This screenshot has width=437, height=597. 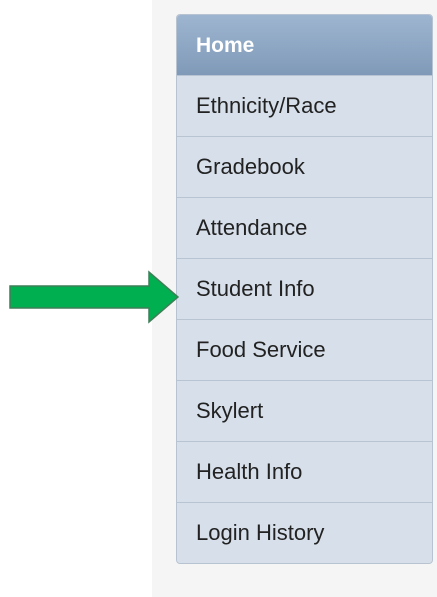 What do you see at coordinates (249, 471) in the screenshot?
I see `sidebar-item-label: Health Info` at bounding box center [249, 471].